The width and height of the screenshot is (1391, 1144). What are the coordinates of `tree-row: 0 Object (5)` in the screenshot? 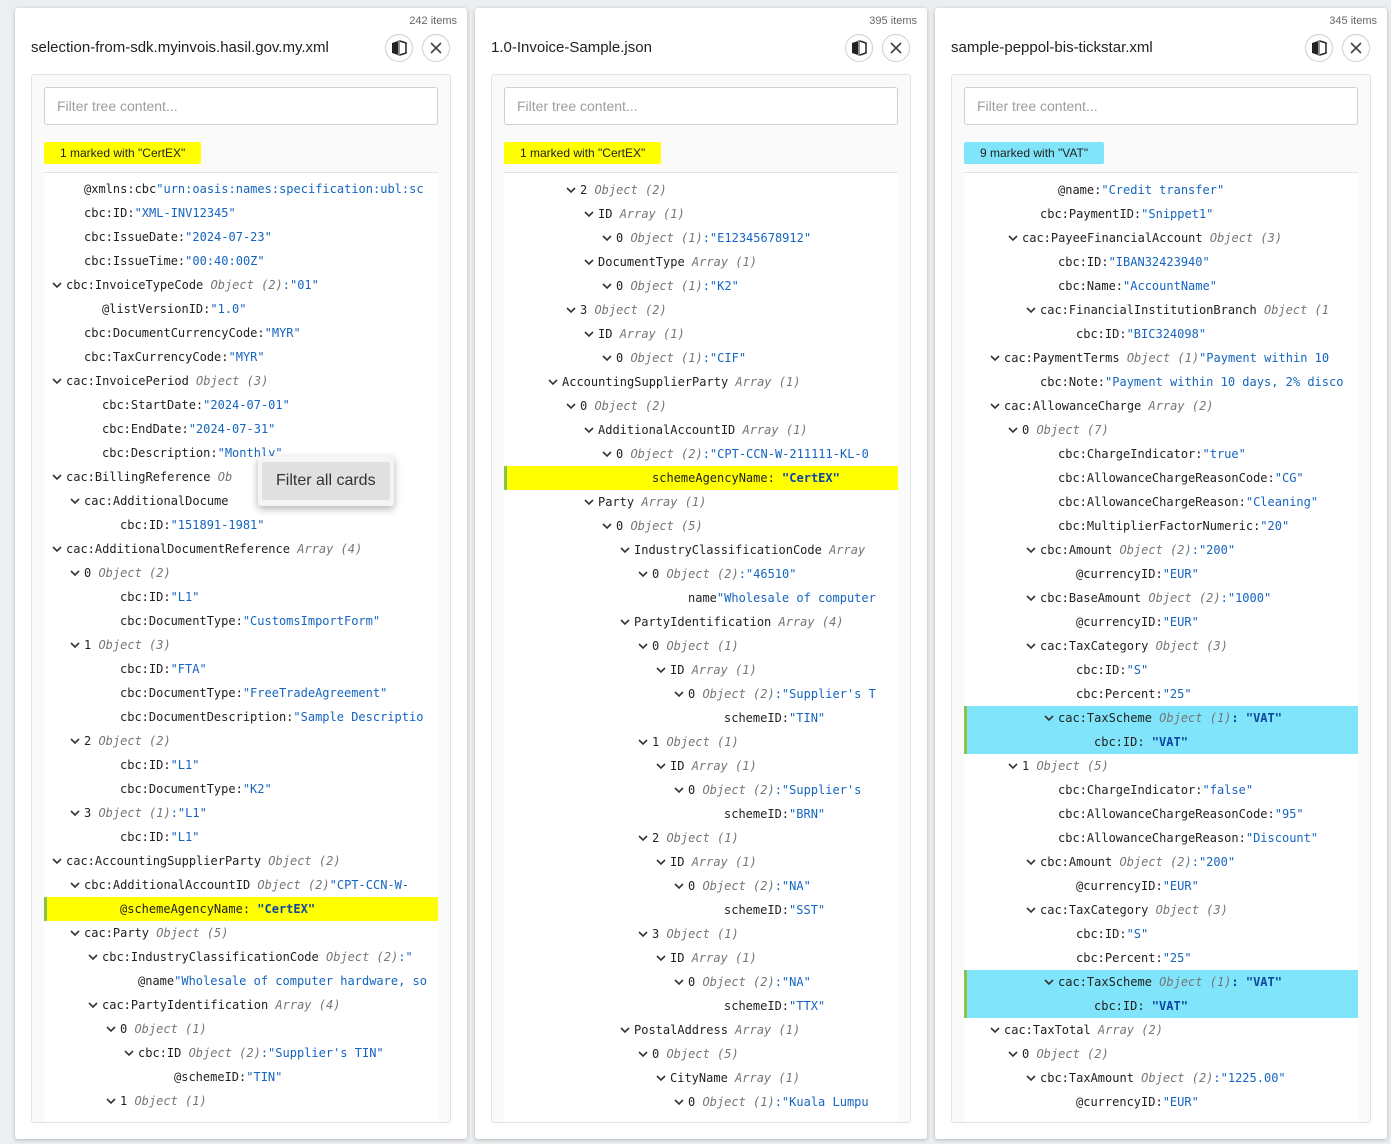 It's located at (701, 1054).